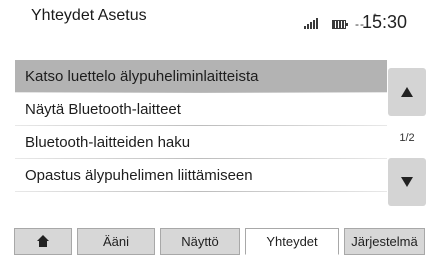  Describe the element at coordinates (340, 24) in the screenshot. I see `battery-icon` at that location.